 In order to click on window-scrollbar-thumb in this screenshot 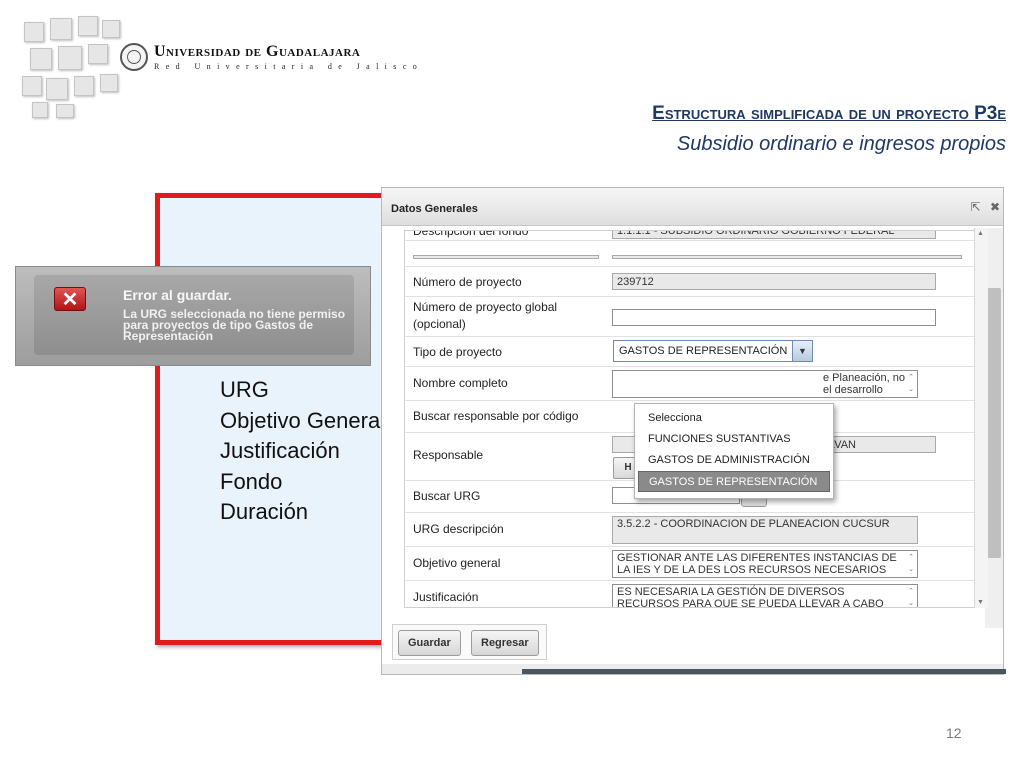, I will do `click(994, 423)`.